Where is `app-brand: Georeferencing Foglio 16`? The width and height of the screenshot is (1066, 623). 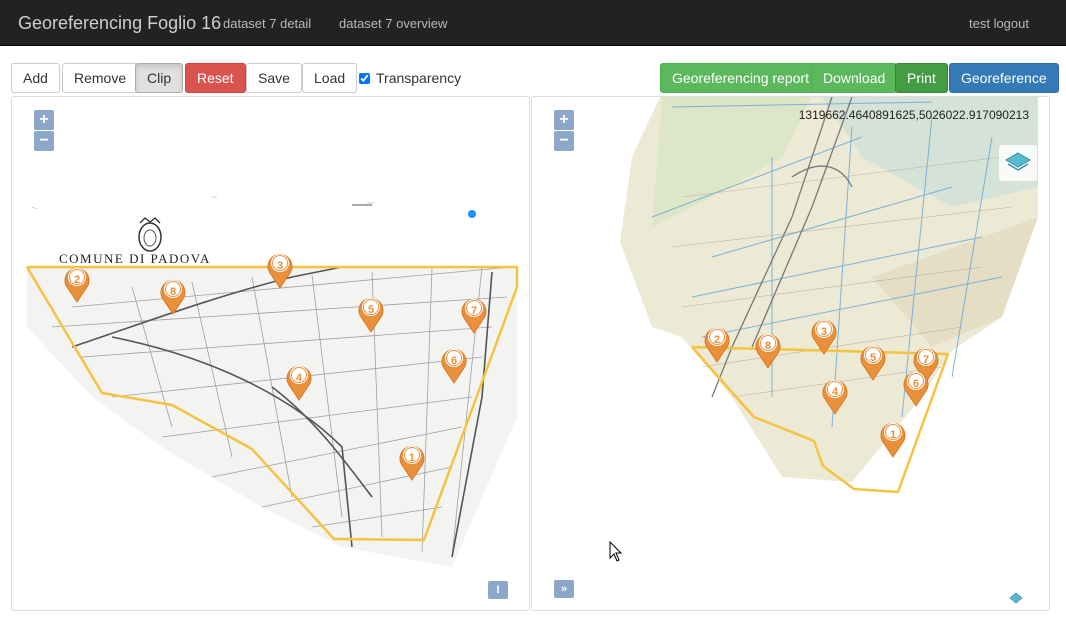 app-brand: Georeferencing Foglio 16 is located at coordinates (119, 23).